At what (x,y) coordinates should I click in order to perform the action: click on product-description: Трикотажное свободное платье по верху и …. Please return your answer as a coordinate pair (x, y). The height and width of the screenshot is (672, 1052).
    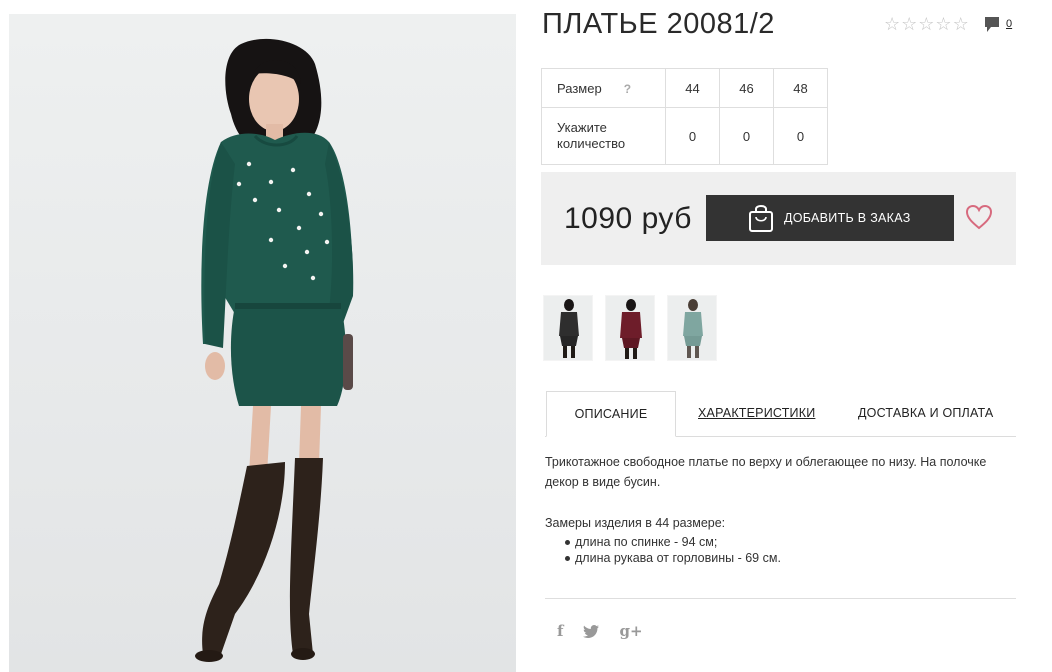
    Looking at the image, I should click on (782, 509).